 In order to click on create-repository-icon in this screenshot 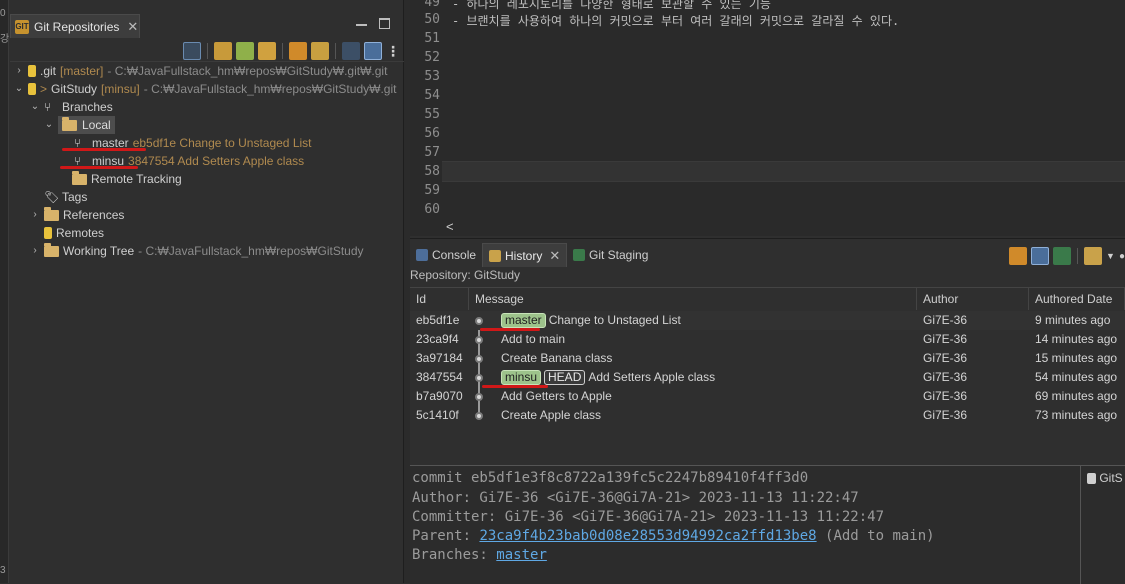, I will do `click(267, 51)`.